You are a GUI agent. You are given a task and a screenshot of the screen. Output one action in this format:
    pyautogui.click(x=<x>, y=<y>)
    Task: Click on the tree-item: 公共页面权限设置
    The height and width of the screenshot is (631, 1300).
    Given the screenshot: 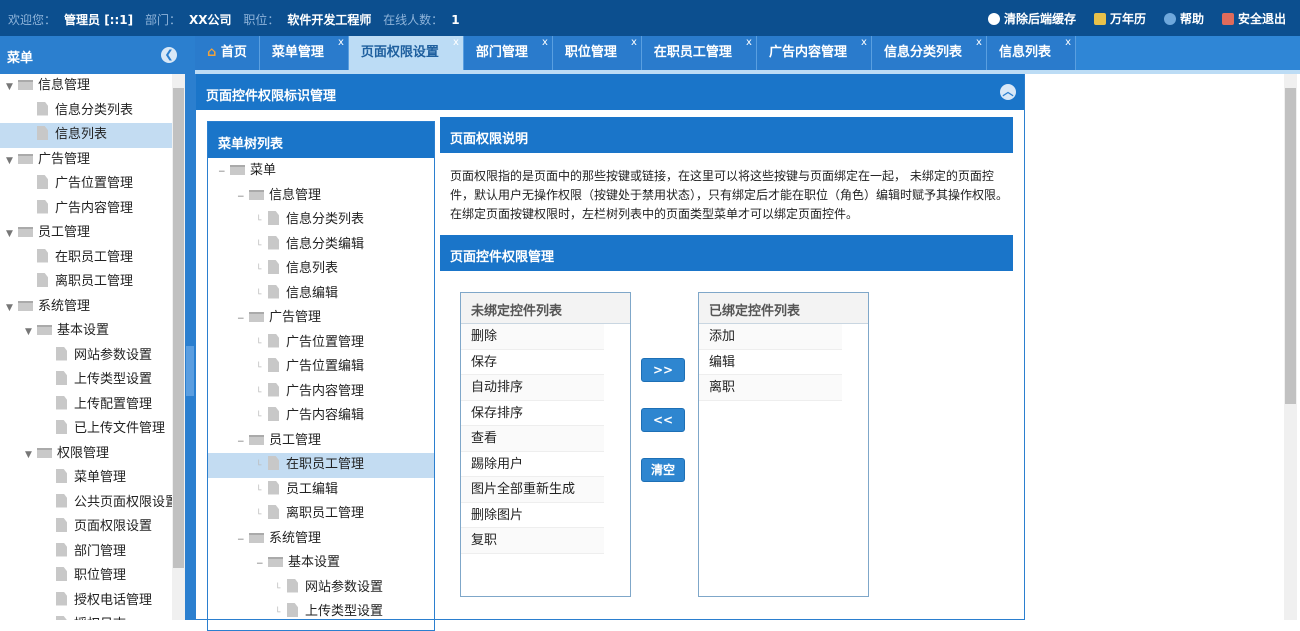 What is the action you would take?
    pyautogui.click(x=86, y=503)
    